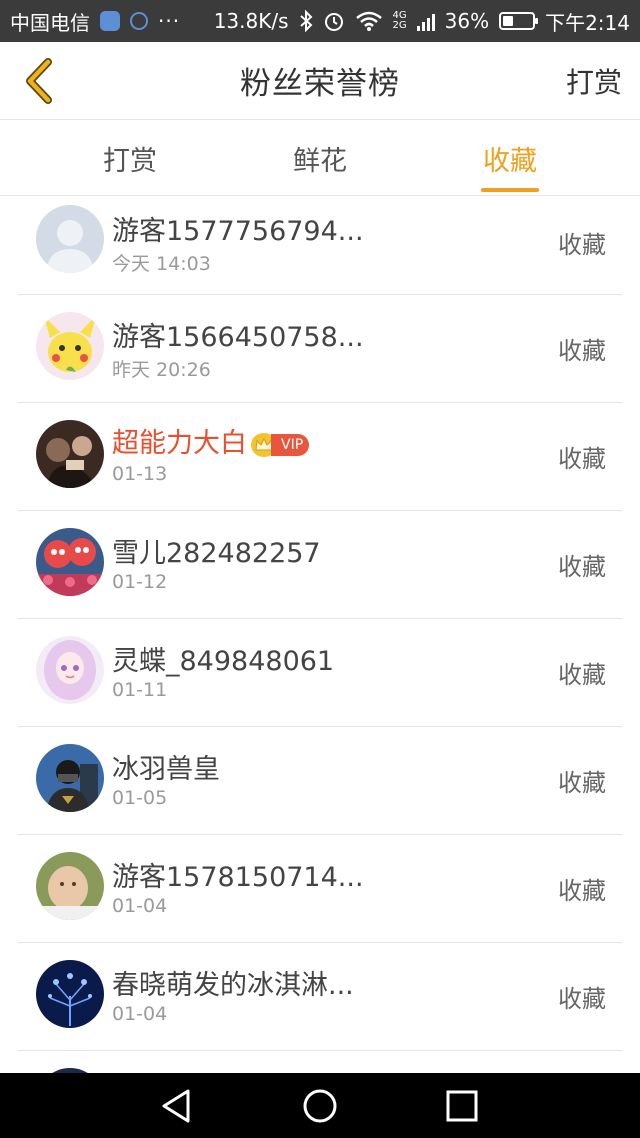 The height and width of the screenshot is (1138, 640). I want to click on list-item, so click(320, 1062).